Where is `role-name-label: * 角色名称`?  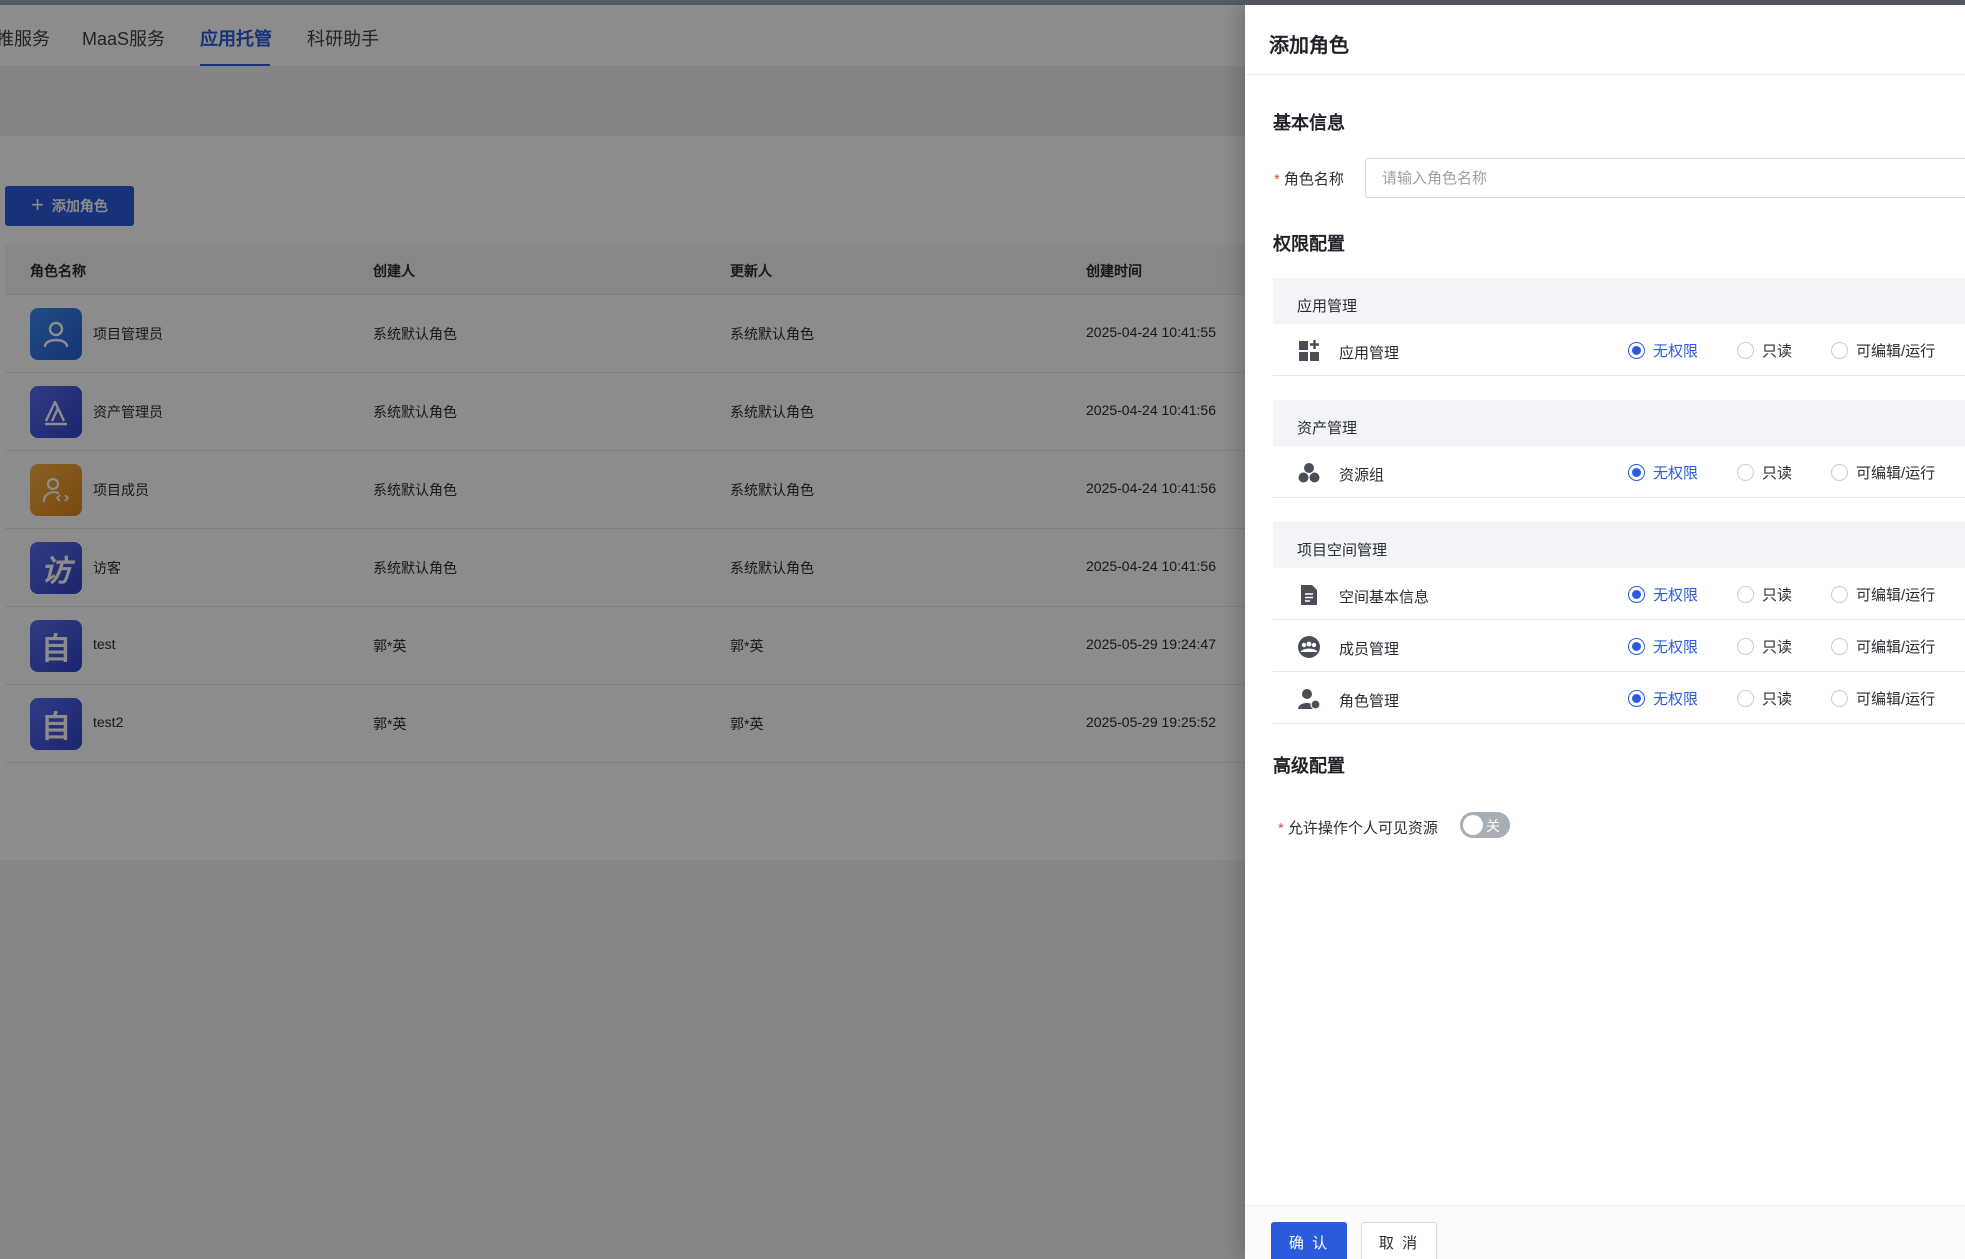
role-name-label: * 角色名称 is located at coordinates (1309, 179).